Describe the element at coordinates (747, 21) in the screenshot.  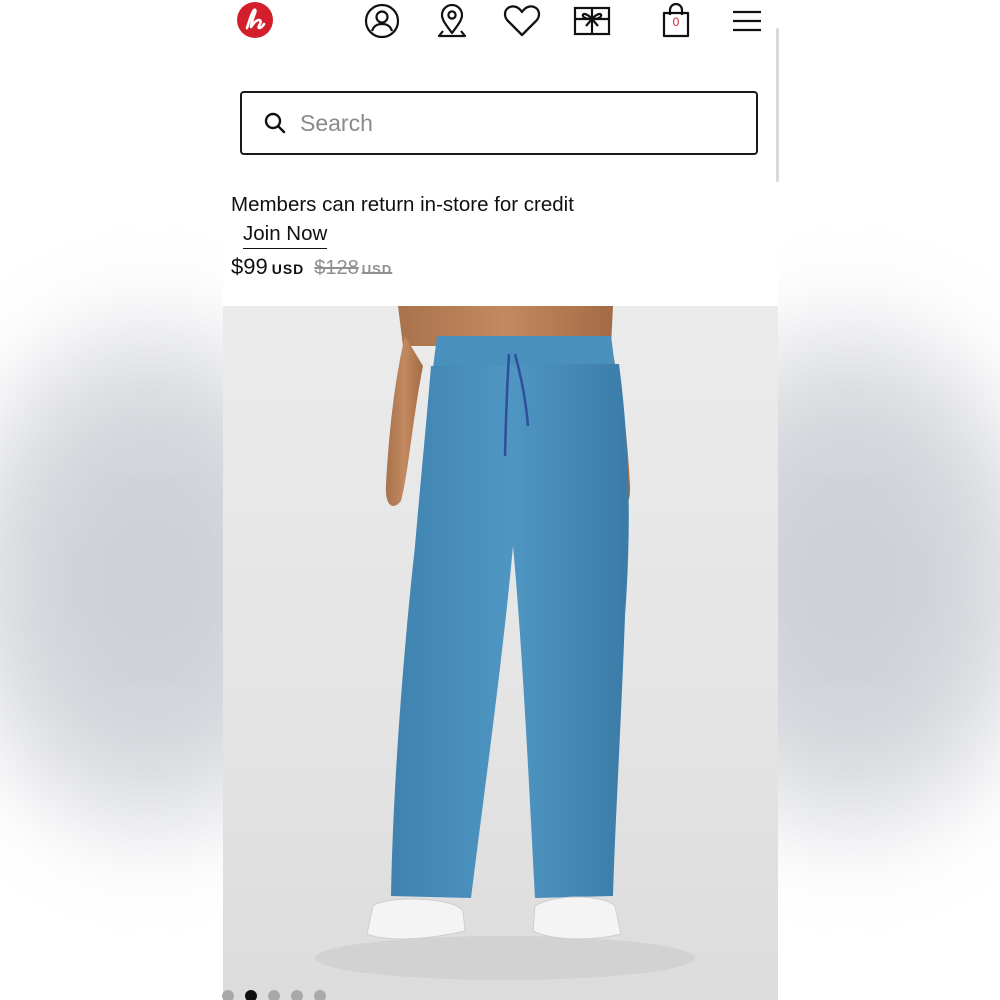
I see `menu-icon` at that location.